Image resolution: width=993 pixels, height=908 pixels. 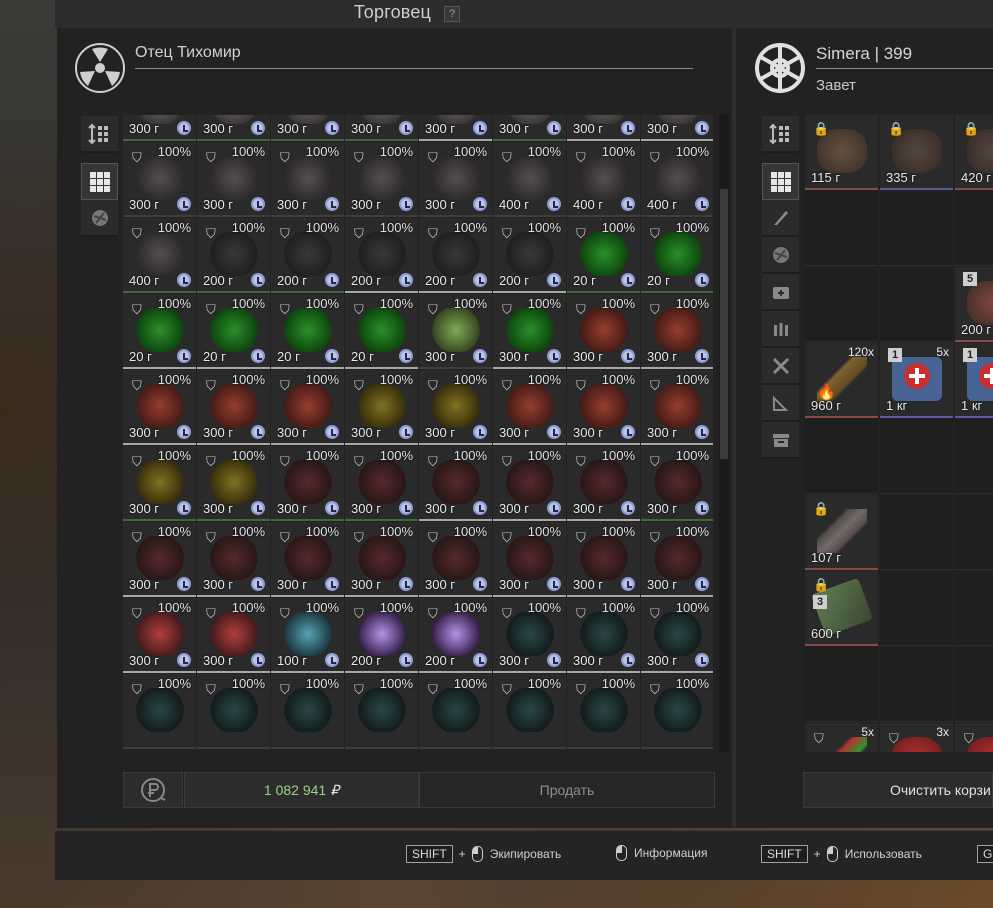 What do you see at coordinates (841, 152) in the screenshot?
I see `inventory-slot: 🔒 115 г` at bounding box center [841, 152].